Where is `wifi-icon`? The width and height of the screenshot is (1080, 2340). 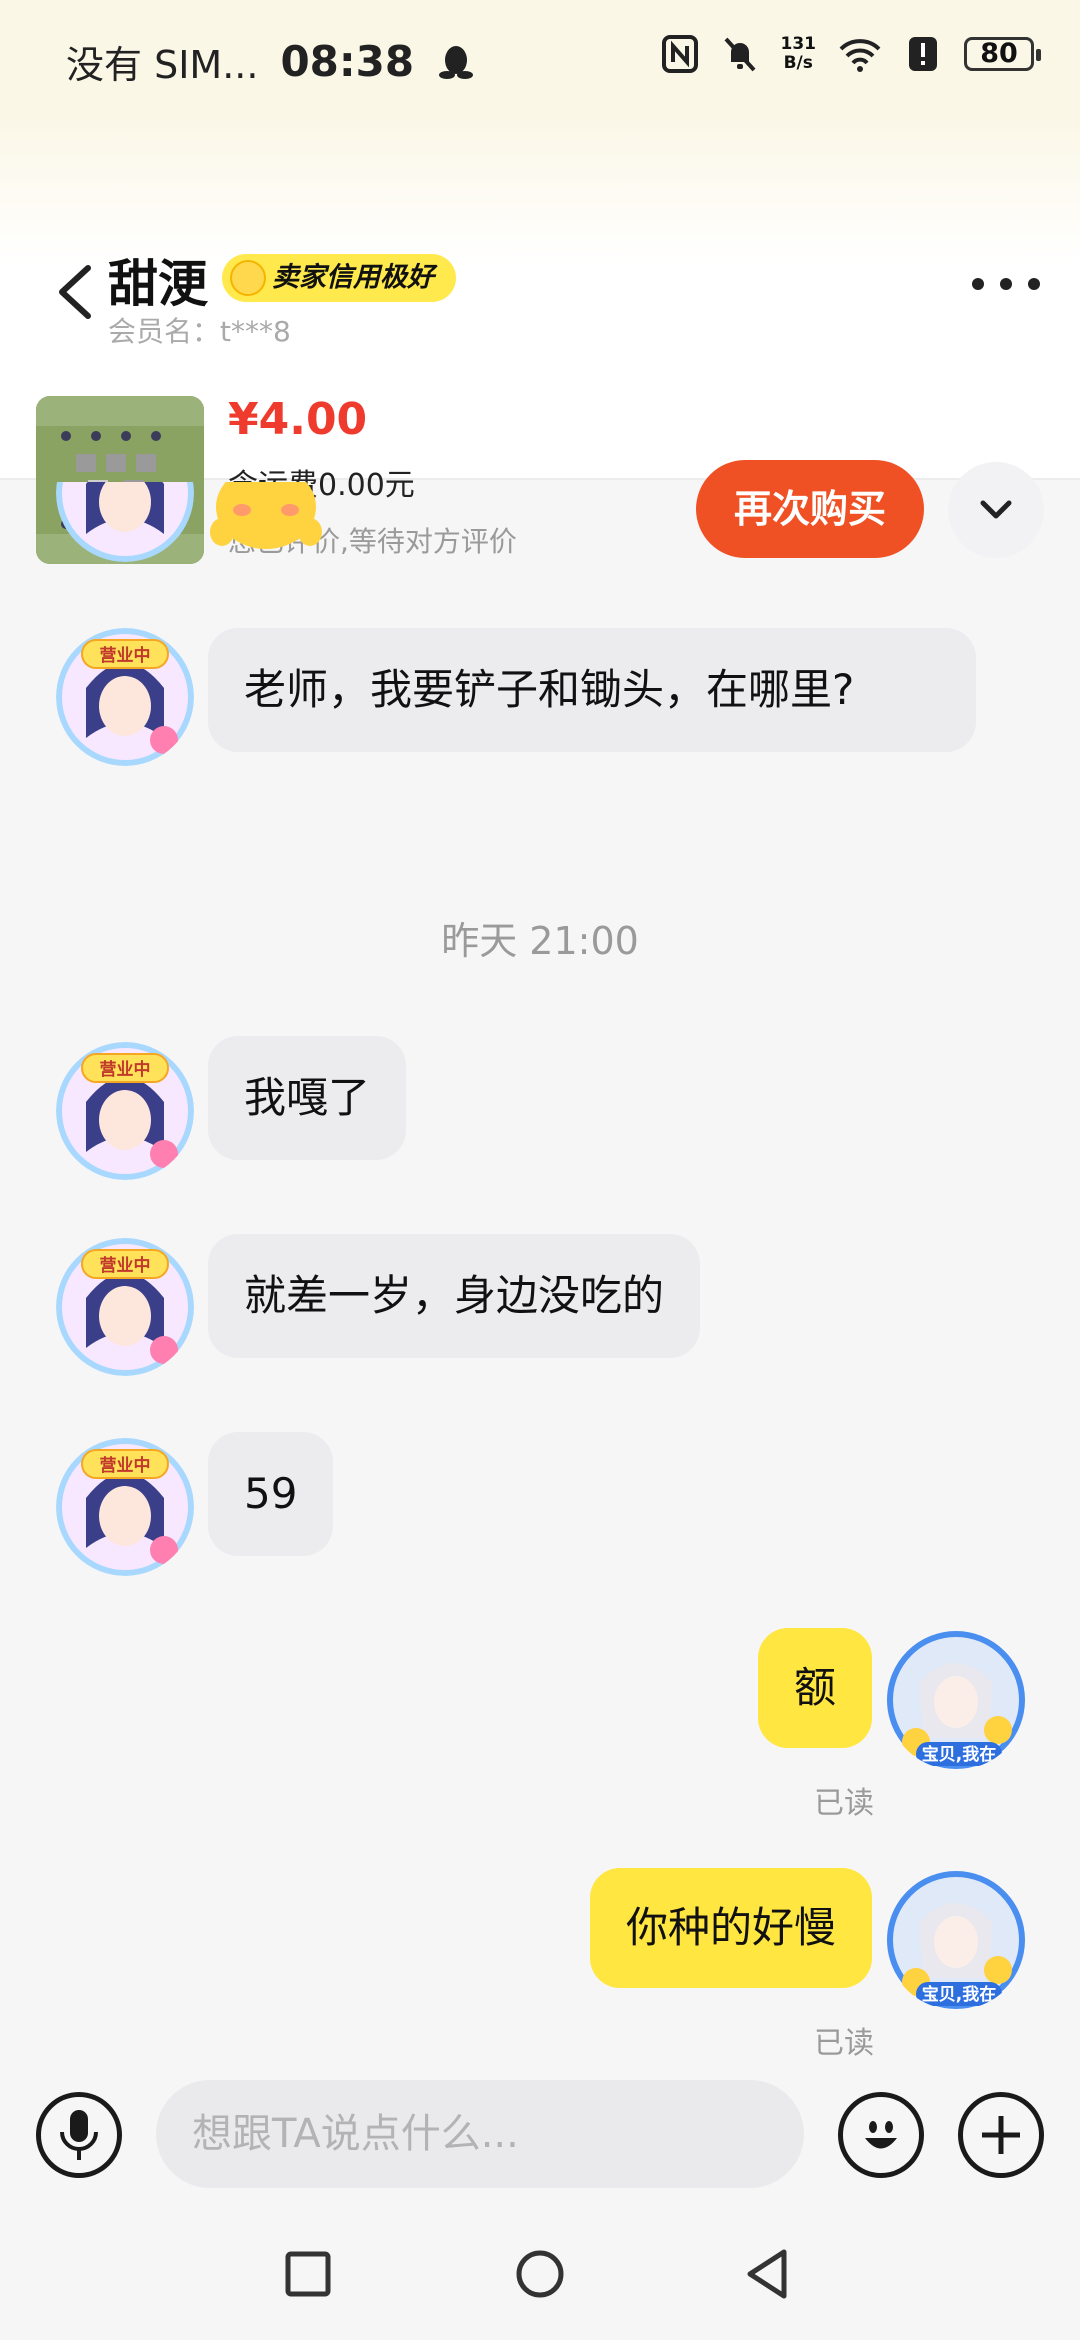 wifi-icon is located at coordinates (860, 55).